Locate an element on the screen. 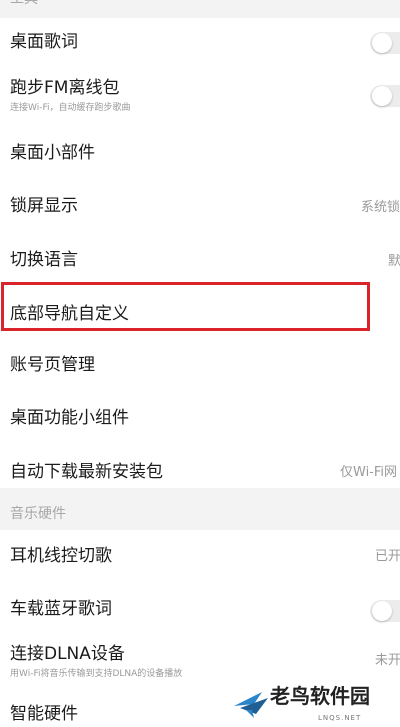 This screenshot has height=727, width=400. setting-title: 桌面歌词 is located at coordinates (44, 42).